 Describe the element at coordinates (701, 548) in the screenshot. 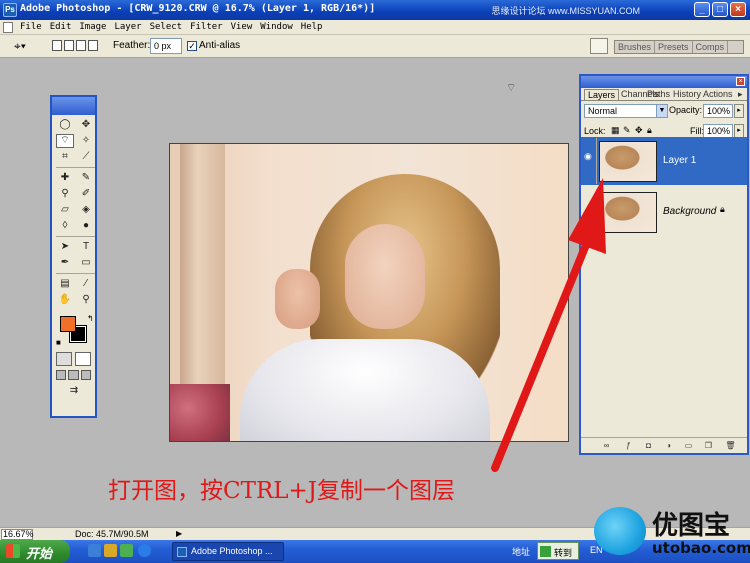

I see `watermark-url: utobao.com` at that location.